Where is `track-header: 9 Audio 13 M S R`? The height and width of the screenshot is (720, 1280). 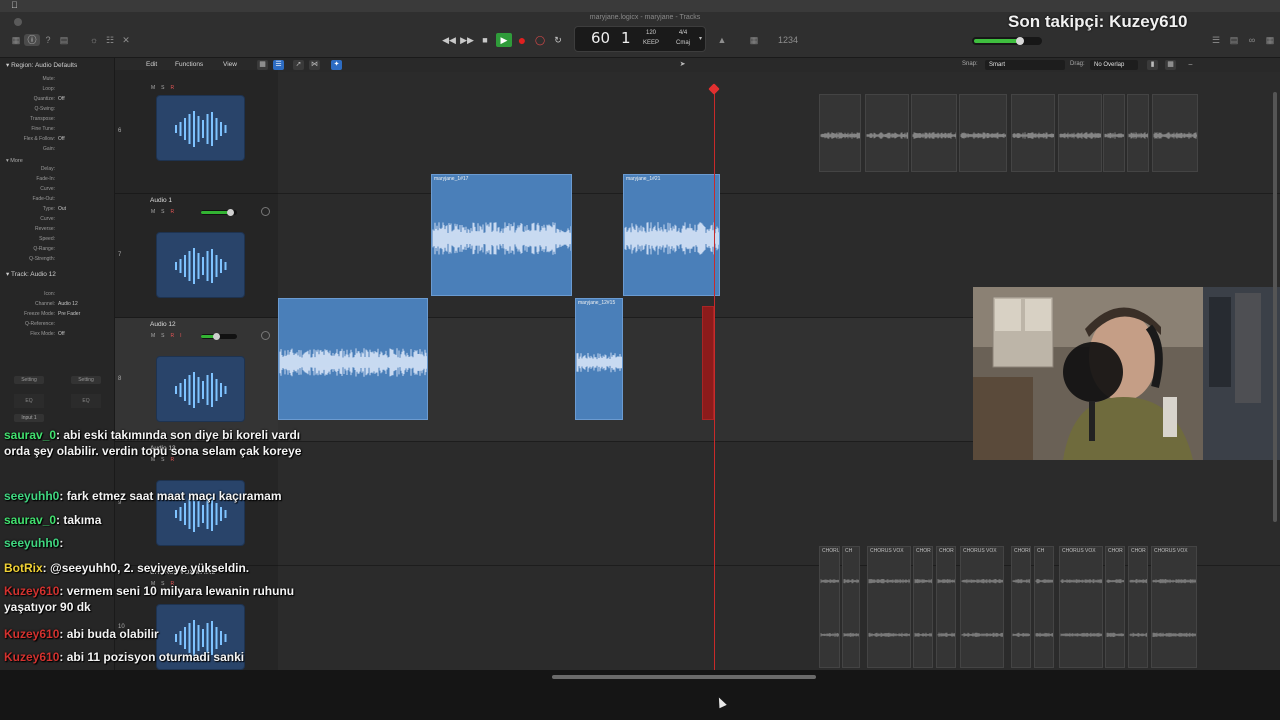 track-header: 9 Audio 13 M S R is located at coordinates (196, 504).